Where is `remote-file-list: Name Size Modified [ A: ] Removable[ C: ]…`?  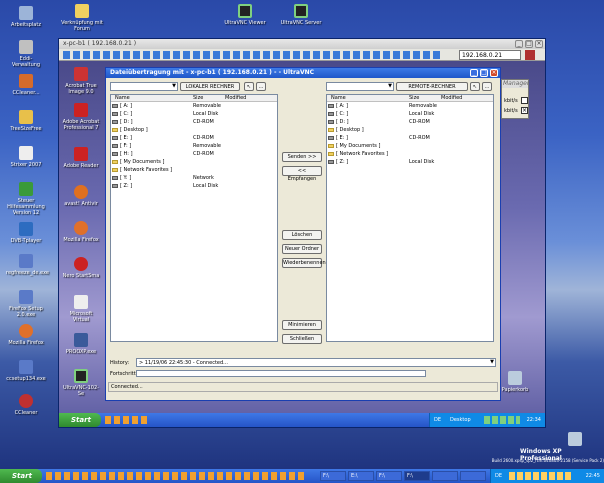 remote-file-list: Name Size Modified [ A: ] Removable[ C: ]… is located at coordinates (410, 218).